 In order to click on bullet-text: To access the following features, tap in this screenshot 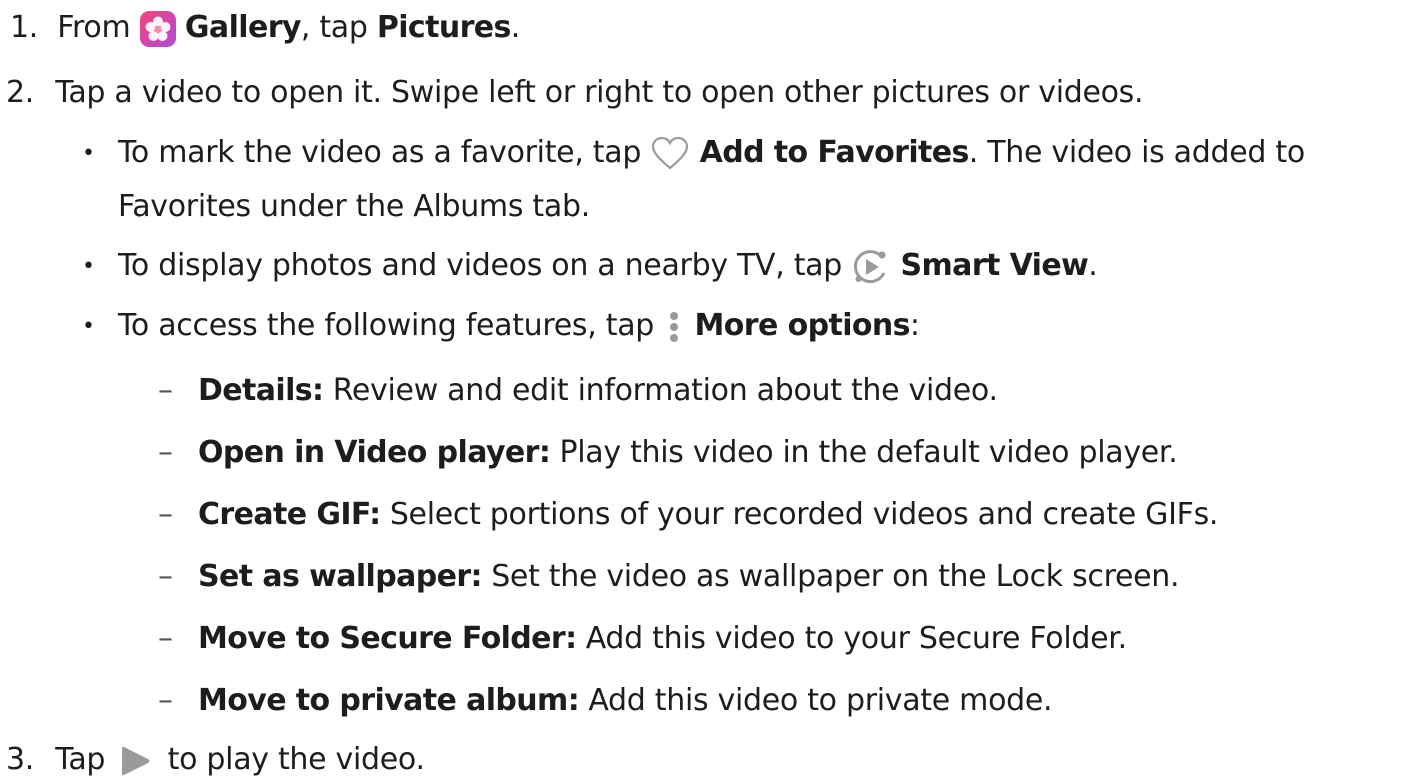, I will do `click(391, 325)`.